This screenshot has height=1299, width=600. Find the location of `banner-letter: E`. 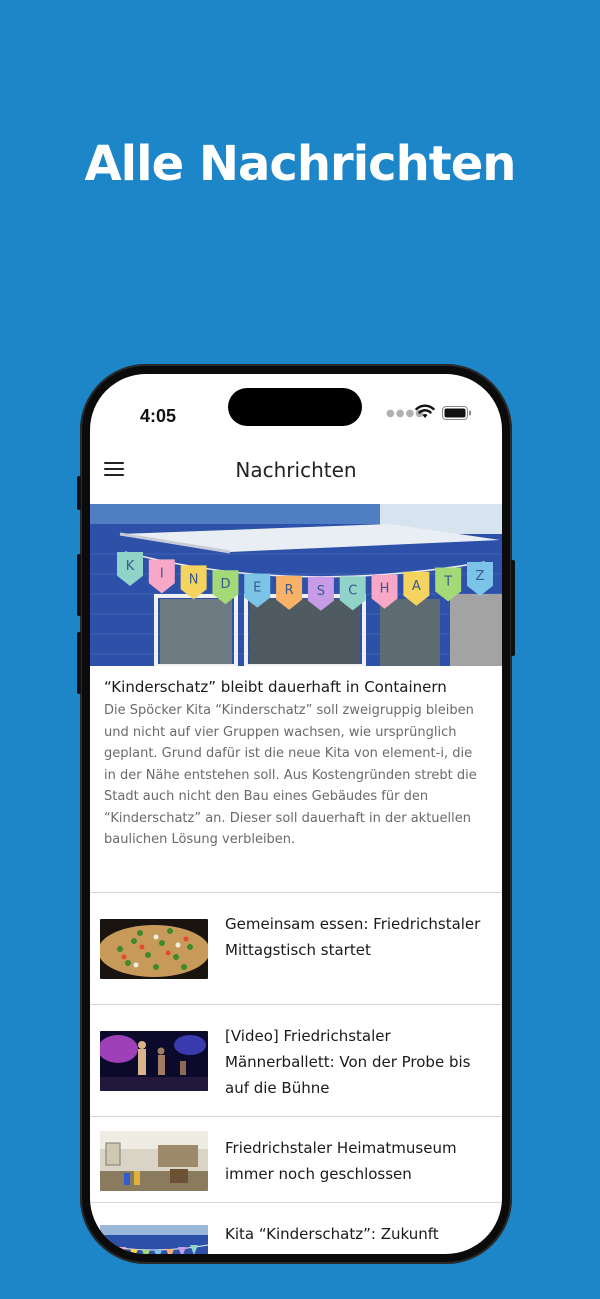

banner-letter: E is located at coordinates (257, 588).